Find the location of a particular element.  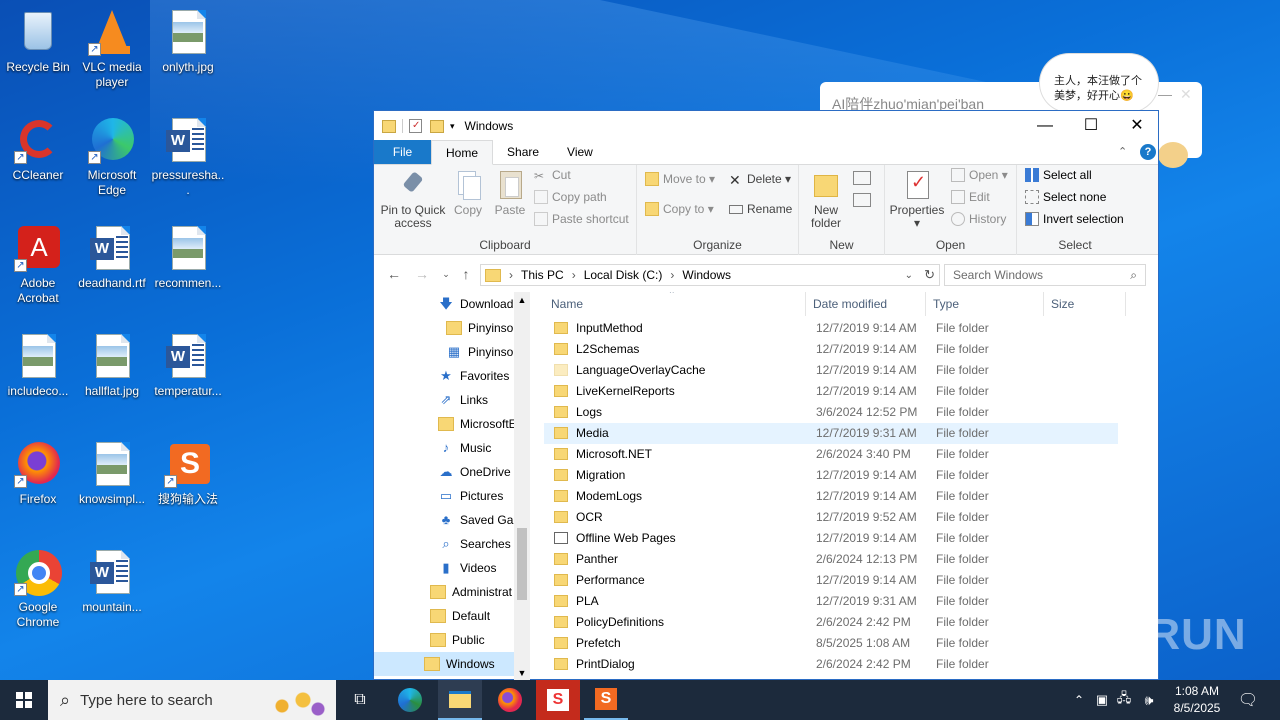

nav-item: ♪ Music is located at coordinates (452, 448).